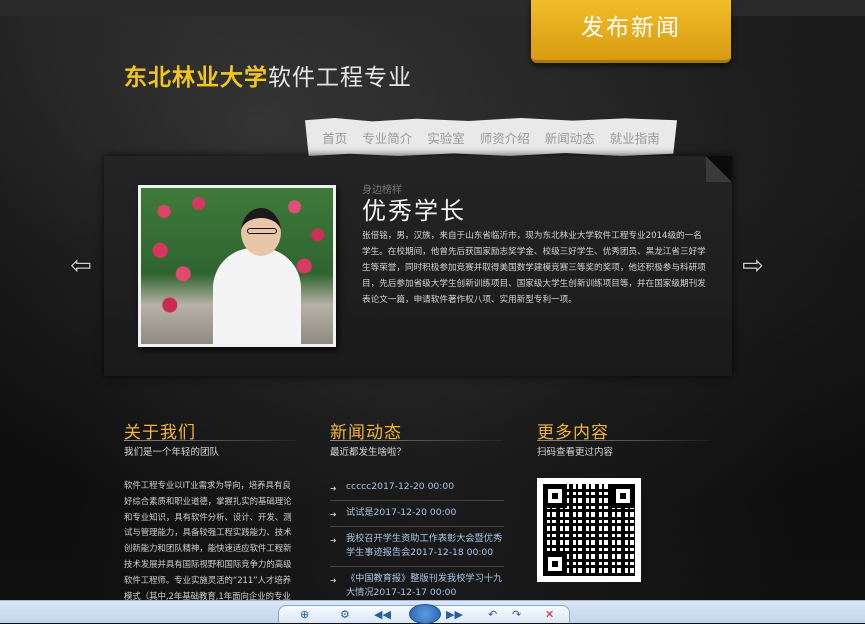 This screenshot has width=865, height=624. Describe the element at coordinates (304, 614) in the screenshot. I see `zoom-in-icon: ⊕` at that location.